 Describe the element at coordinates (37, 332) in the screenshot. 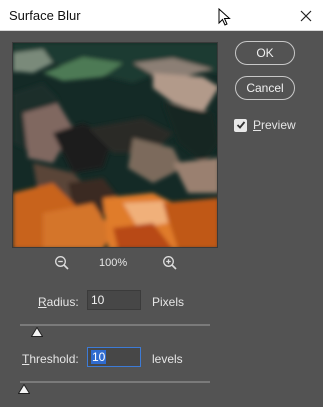

I see `radius-slider-thumb` at that location.